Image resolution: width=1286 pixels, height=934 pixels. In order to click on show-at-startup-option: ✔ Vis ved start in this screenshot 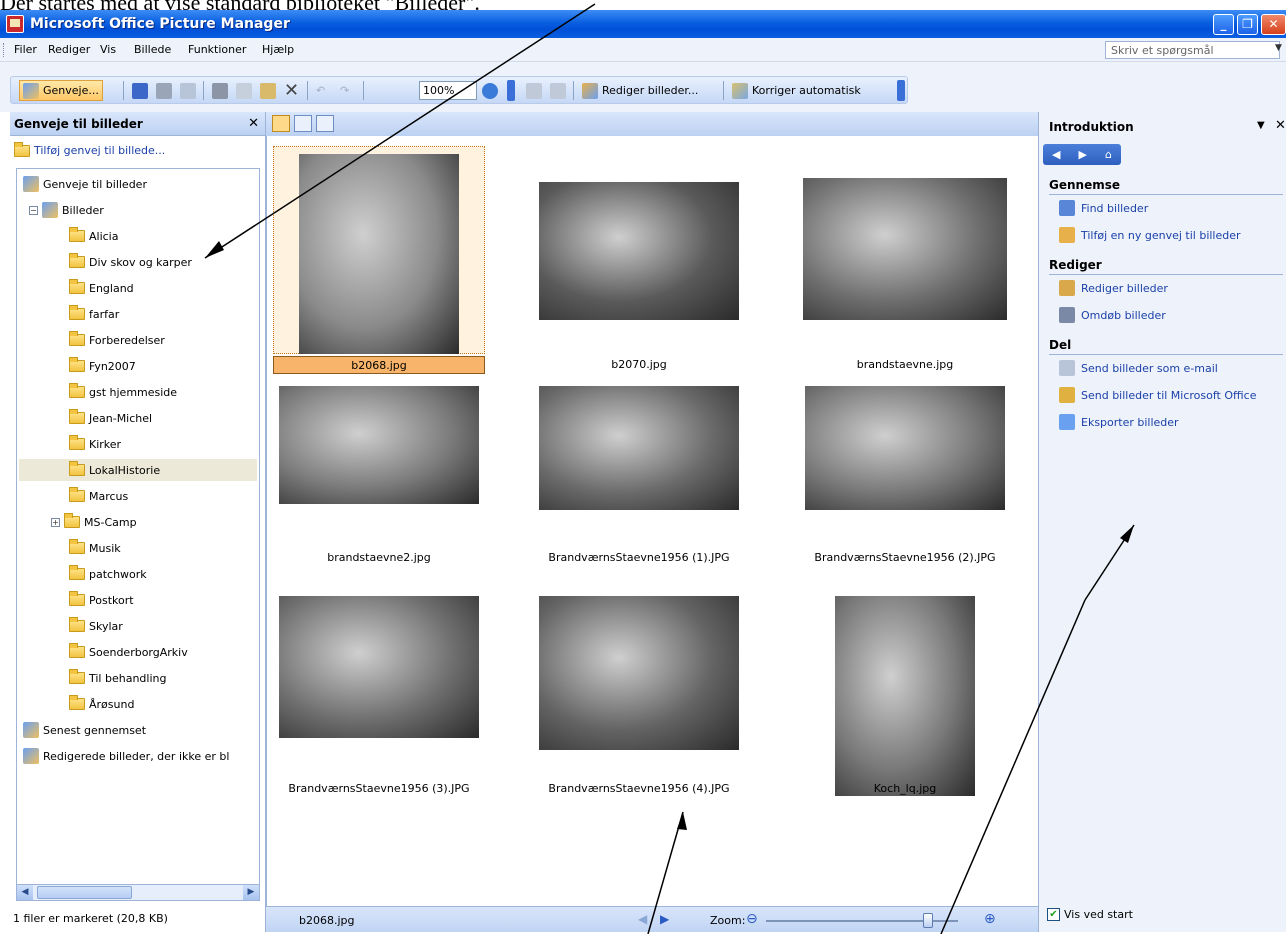, I will do `click(1090, 914)`.